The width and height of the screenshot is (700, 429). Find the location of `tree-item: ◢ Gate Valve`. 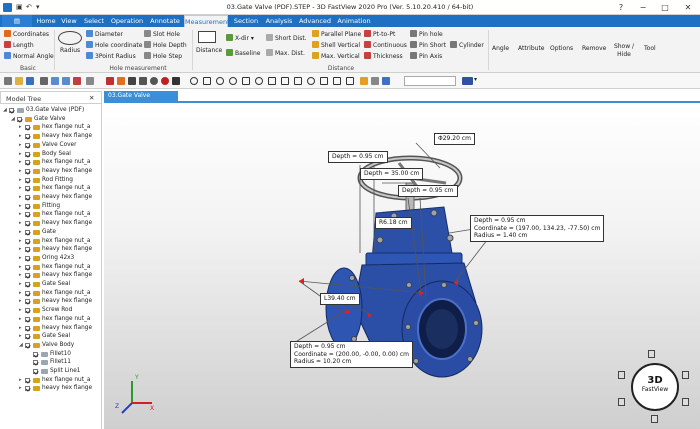

tree-item: ◢ Gate Valve is located at coordinates (50, 119).